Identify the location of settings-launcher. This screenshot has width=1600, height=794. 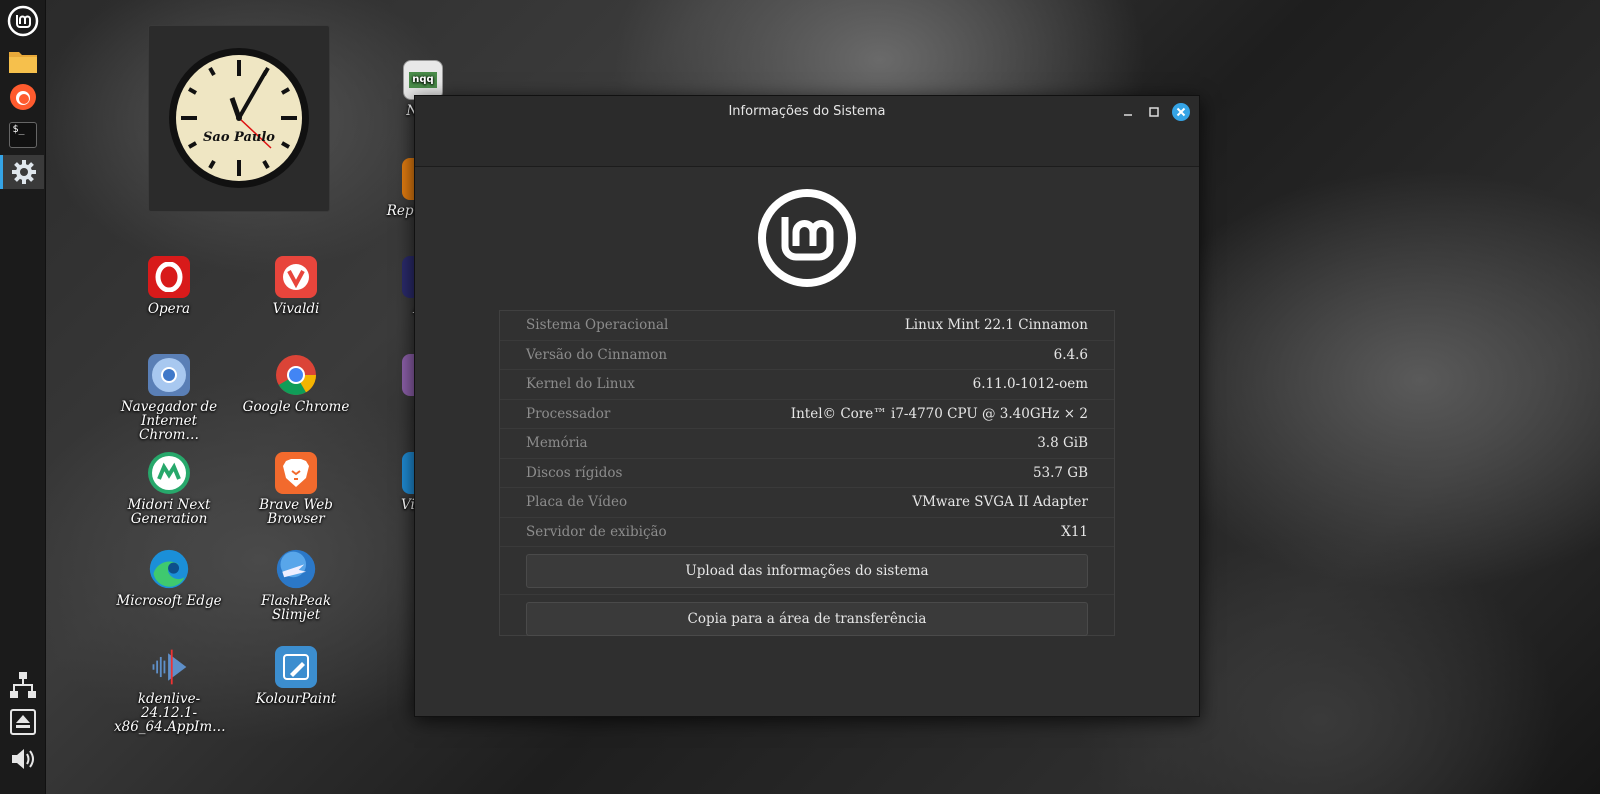
(22, 172).